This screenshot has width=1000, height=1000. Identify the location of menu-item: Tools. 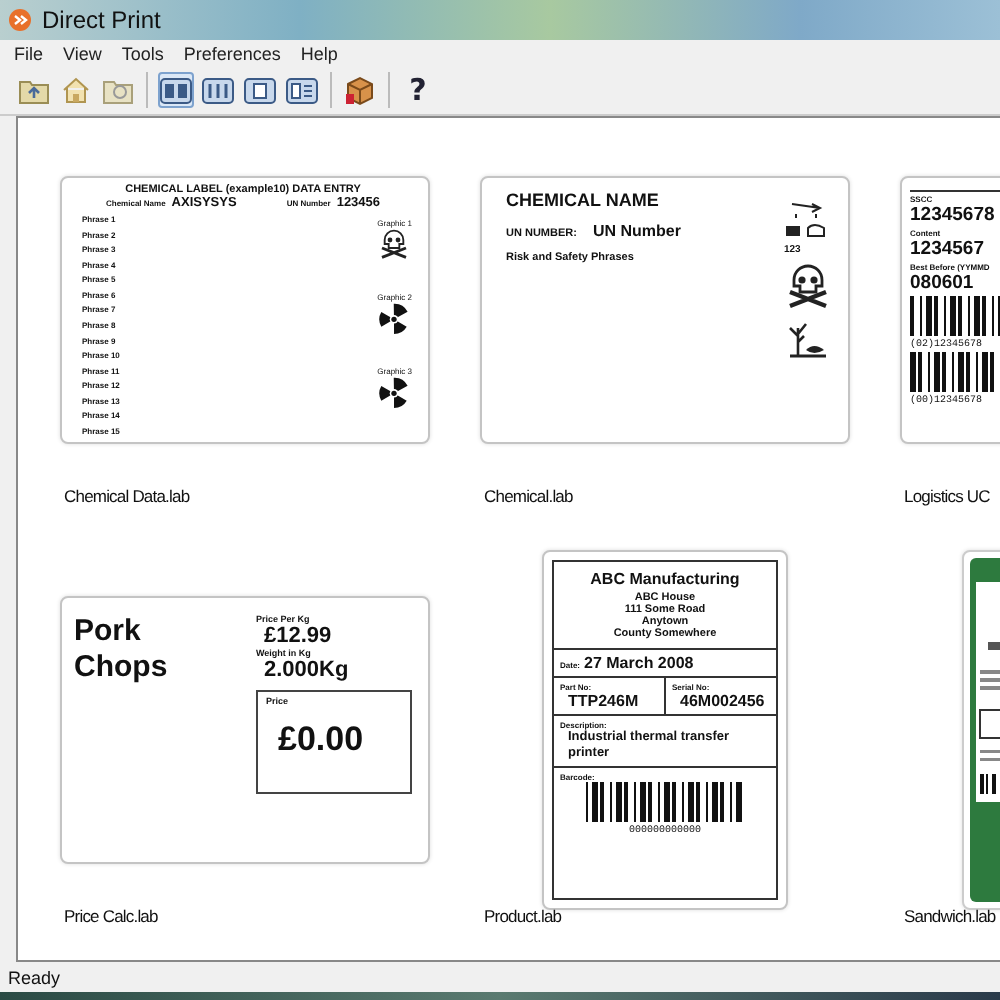
(142, 53).